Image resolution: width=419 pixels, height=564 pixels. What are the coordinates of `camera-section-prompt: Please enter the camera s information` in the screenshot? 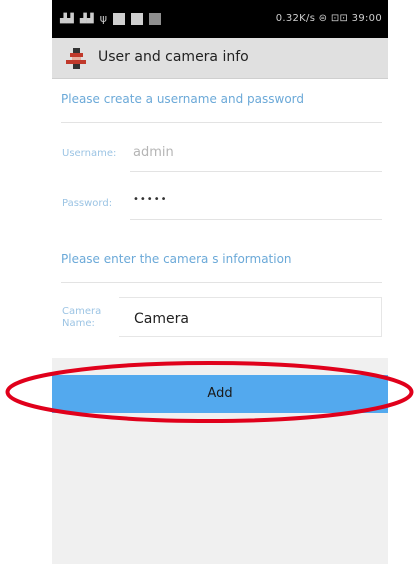 It's located at (176, 259).